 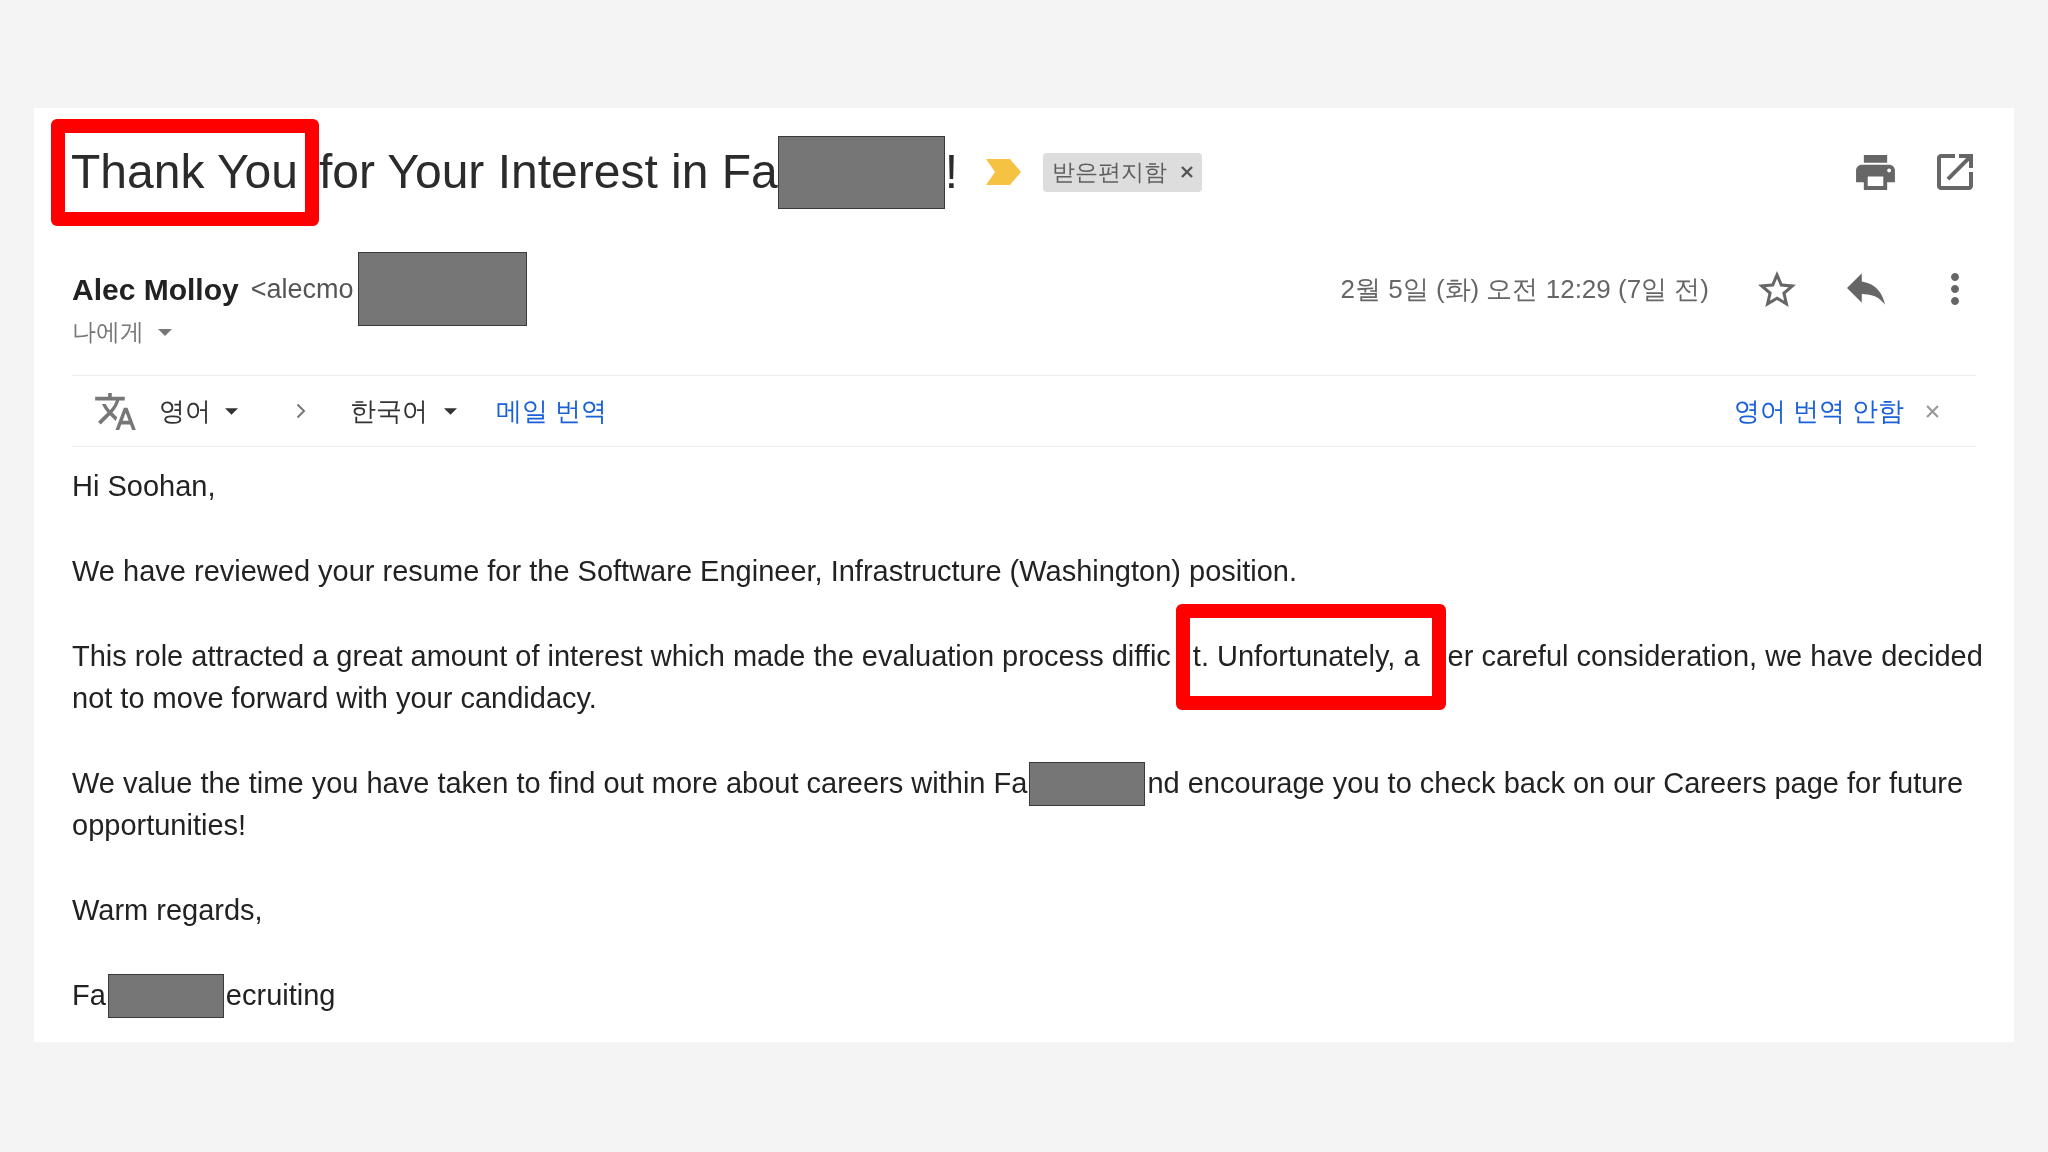 What do you see at coordinates (1524, 289) in the screenshot?
I see `date-text: 2월 5일 (화) 오전 12:29 (7일 전)` at bounding box center [1524, 289].